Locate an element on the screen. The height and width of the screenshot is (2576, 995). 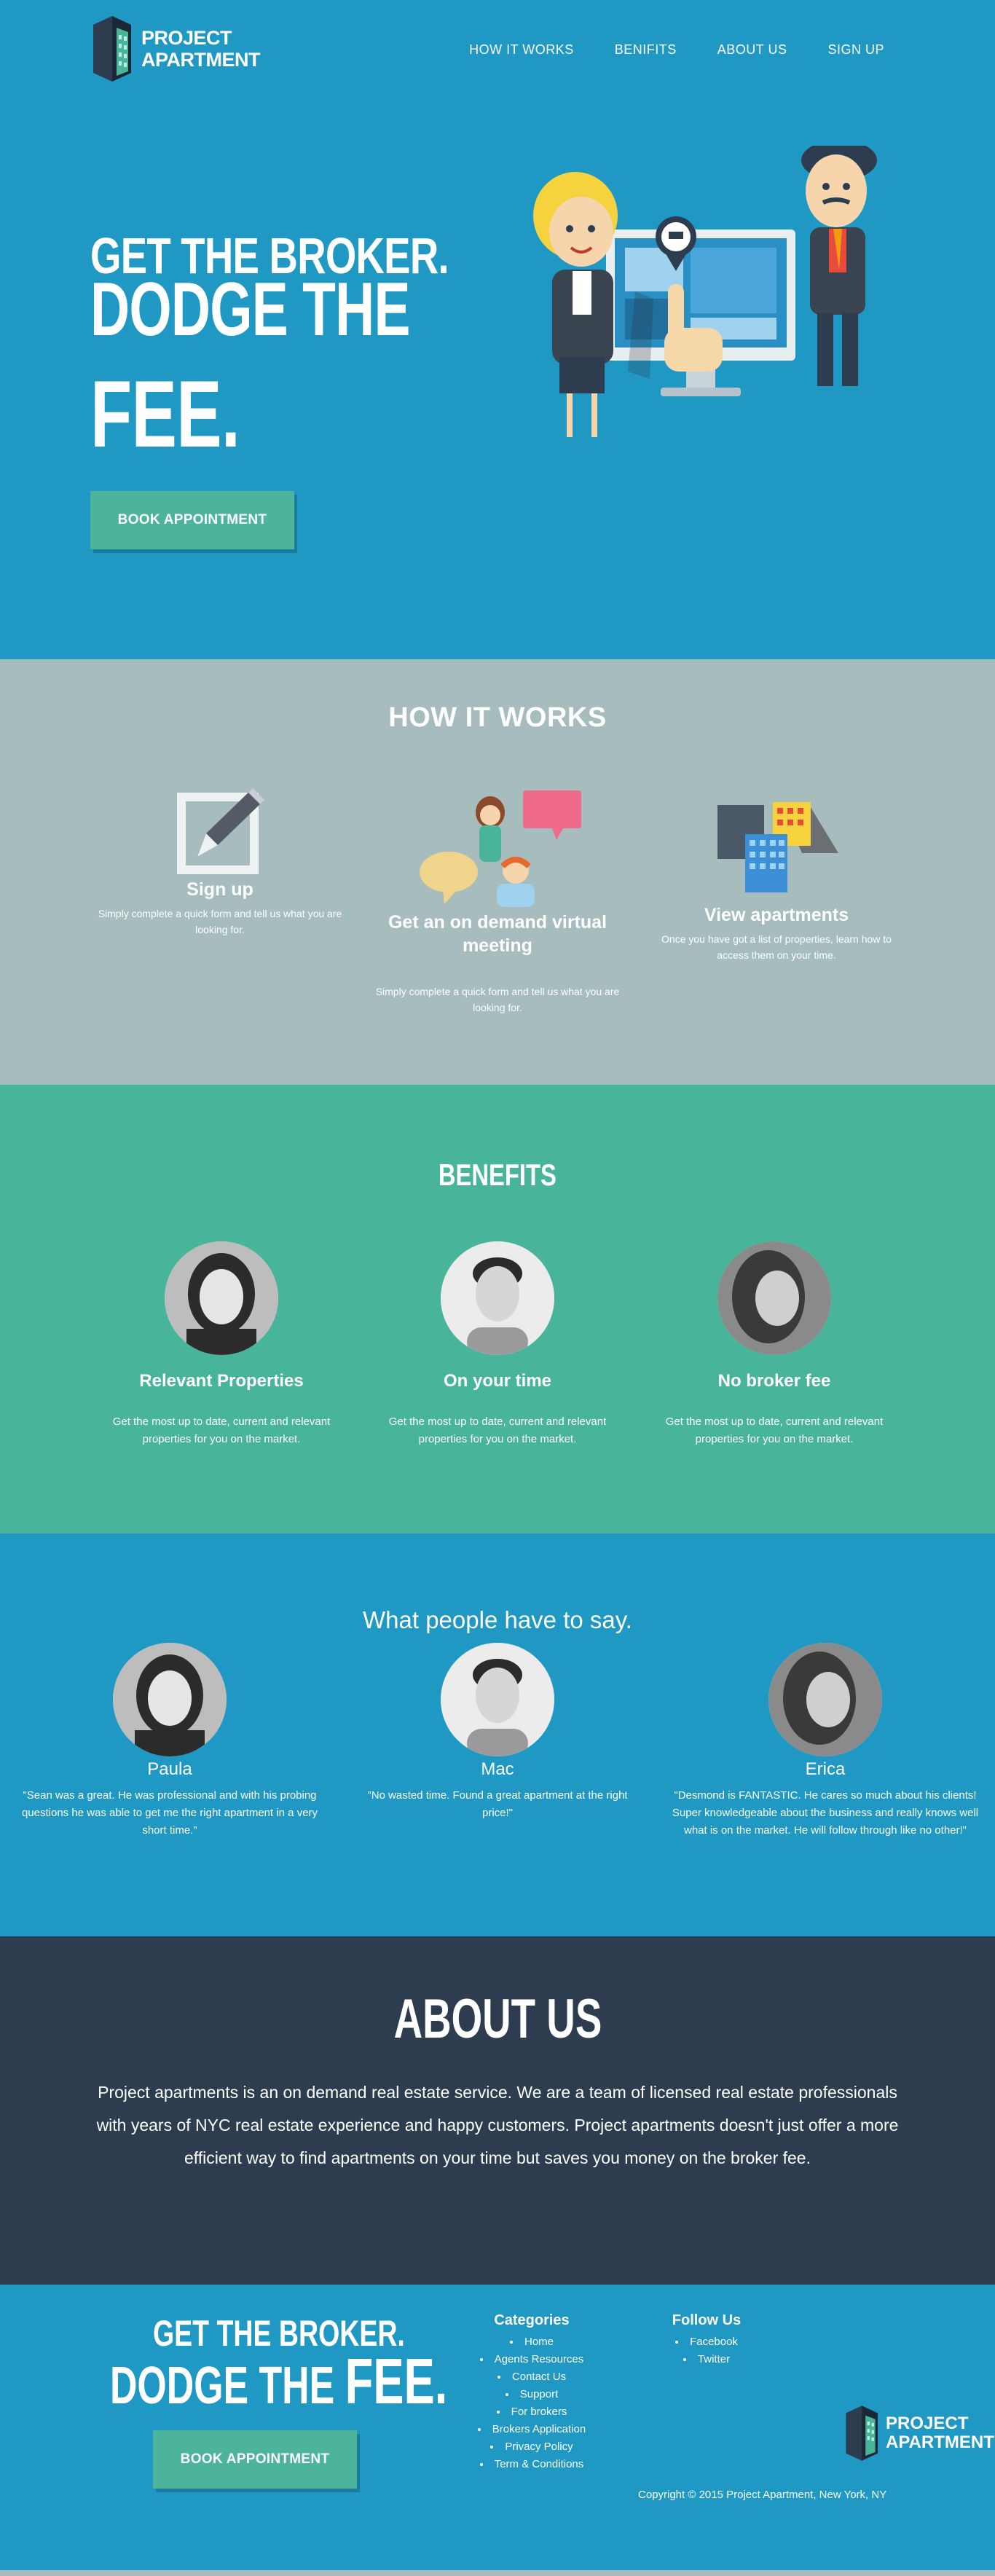
benefit-title: No broker fee is located at coordinates (774, 1381).